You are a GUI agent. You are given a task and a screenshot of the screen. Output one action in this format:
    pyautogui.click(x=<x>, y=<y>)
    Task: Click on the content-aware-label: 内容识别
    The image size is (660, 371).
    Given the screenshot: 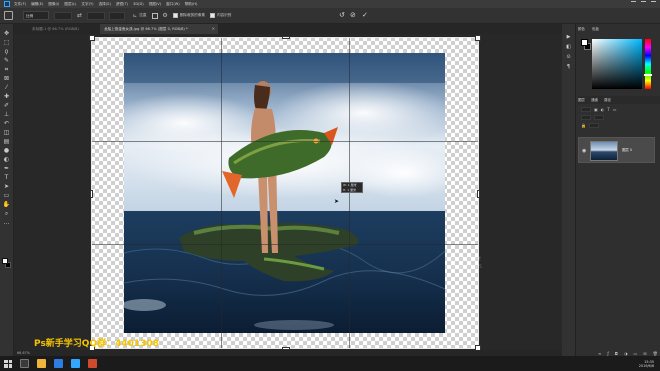 What is the action you would take?
    pyautogui.click(x=224, y=15)
    